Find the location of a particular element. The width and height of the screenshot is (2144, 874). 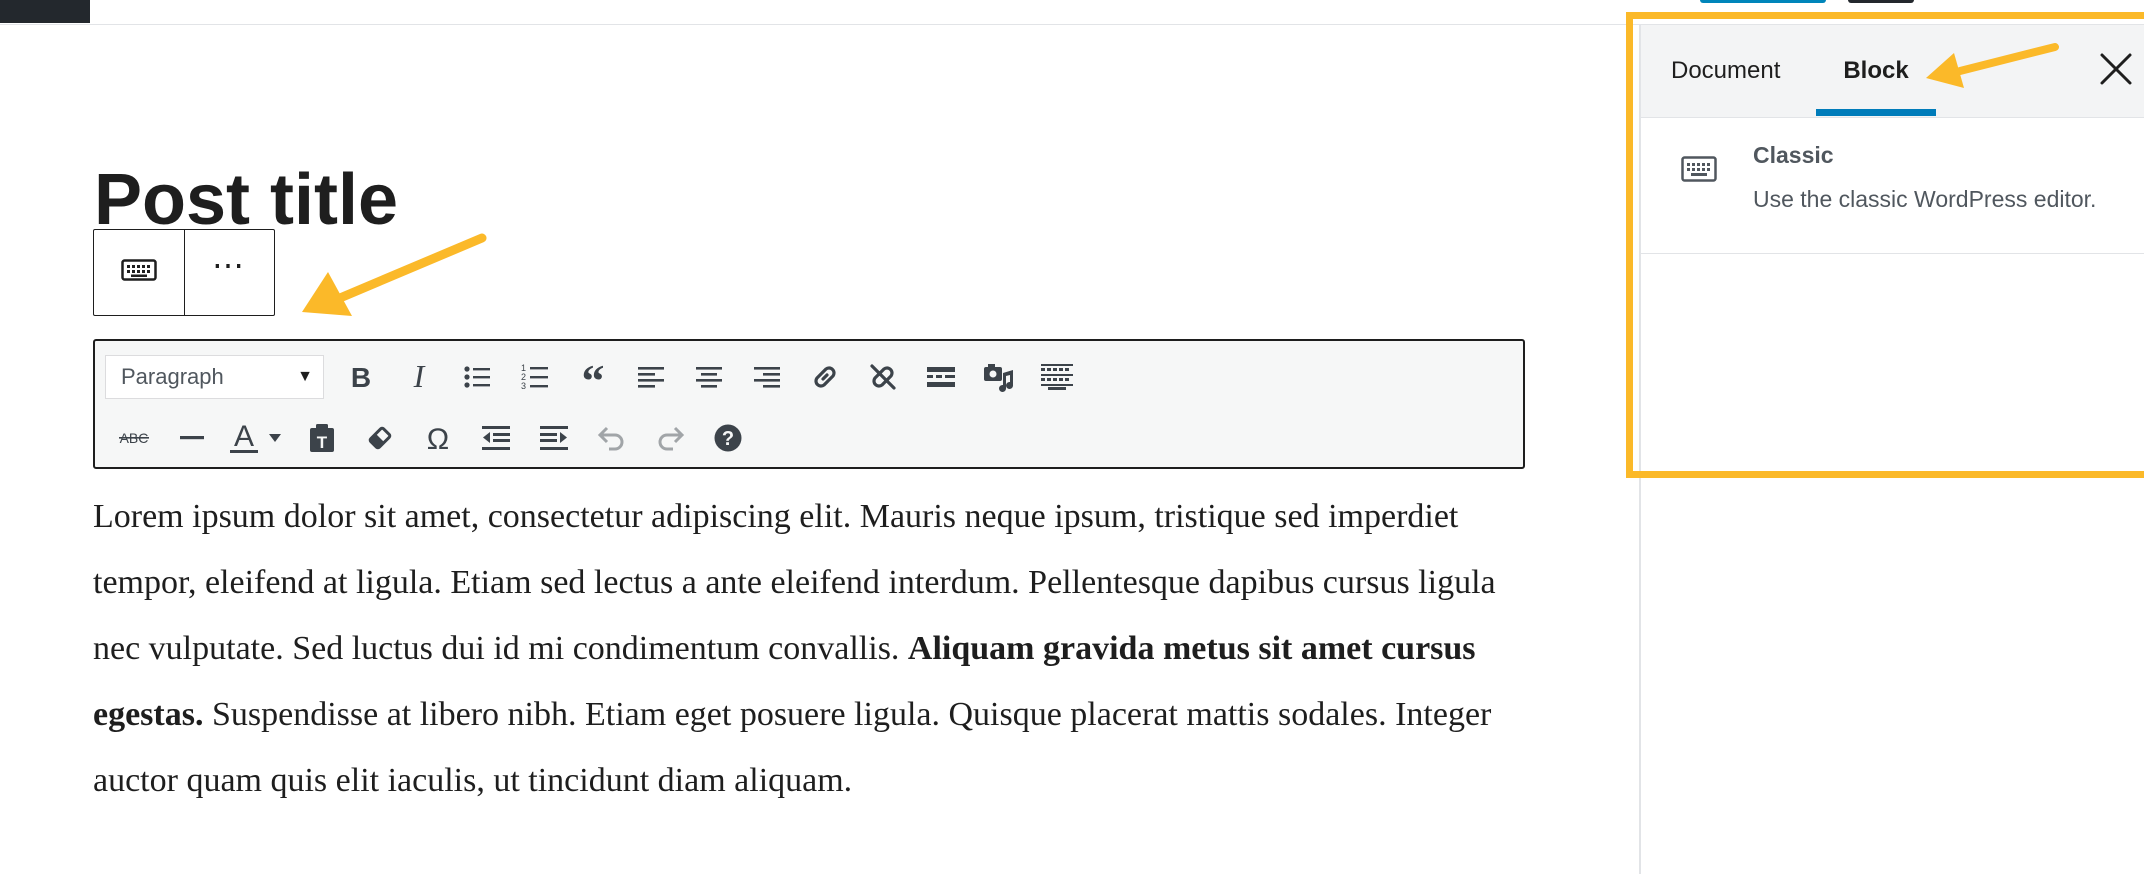

svg-text: B is located at coordinates (361, 377).